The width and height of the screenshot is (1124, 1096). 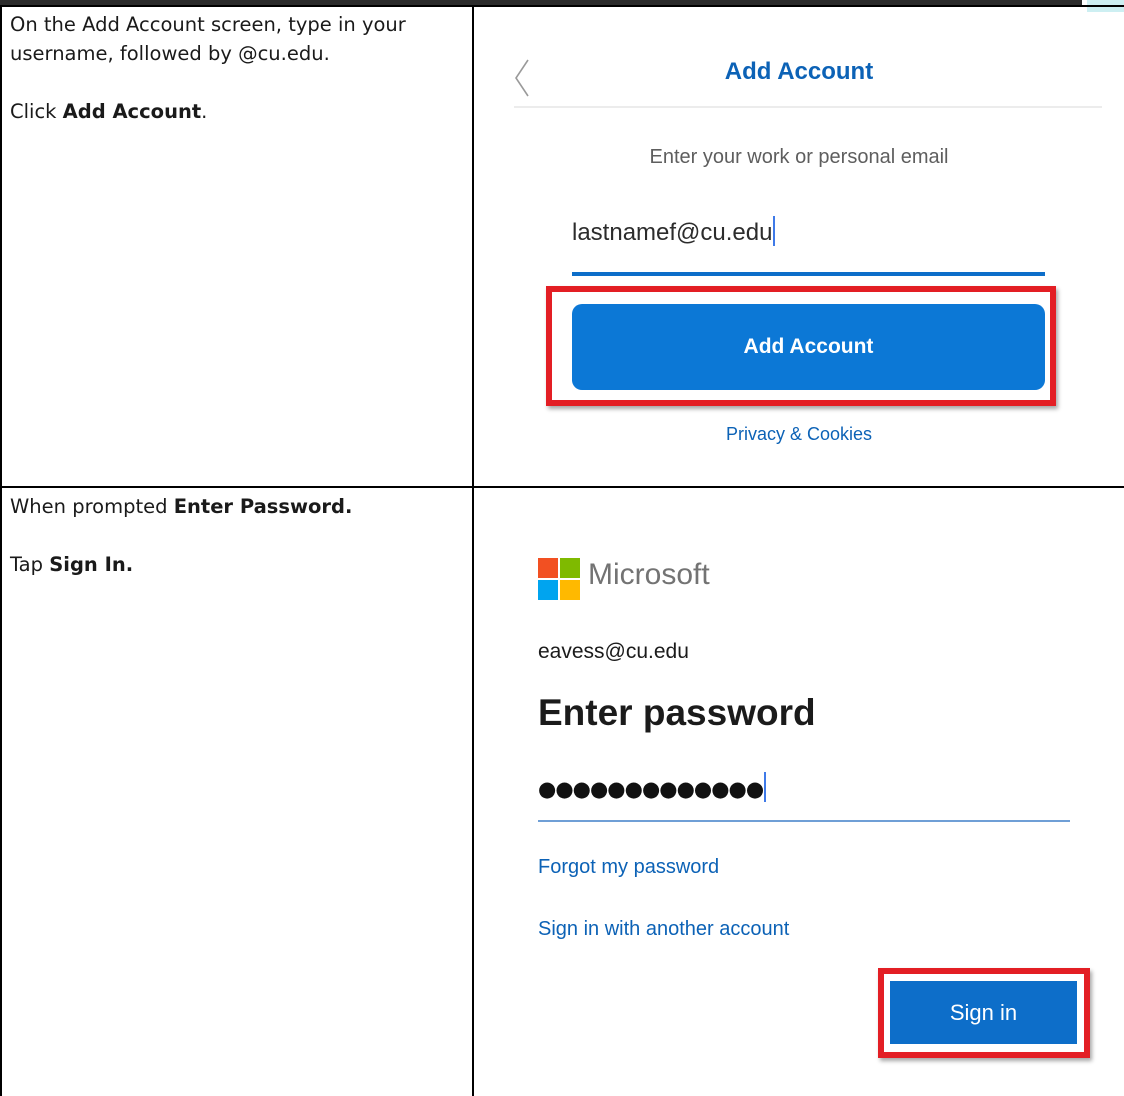 I want to click on email-input-value: lastnamef@cu.edu, so click(x=672, y=232).